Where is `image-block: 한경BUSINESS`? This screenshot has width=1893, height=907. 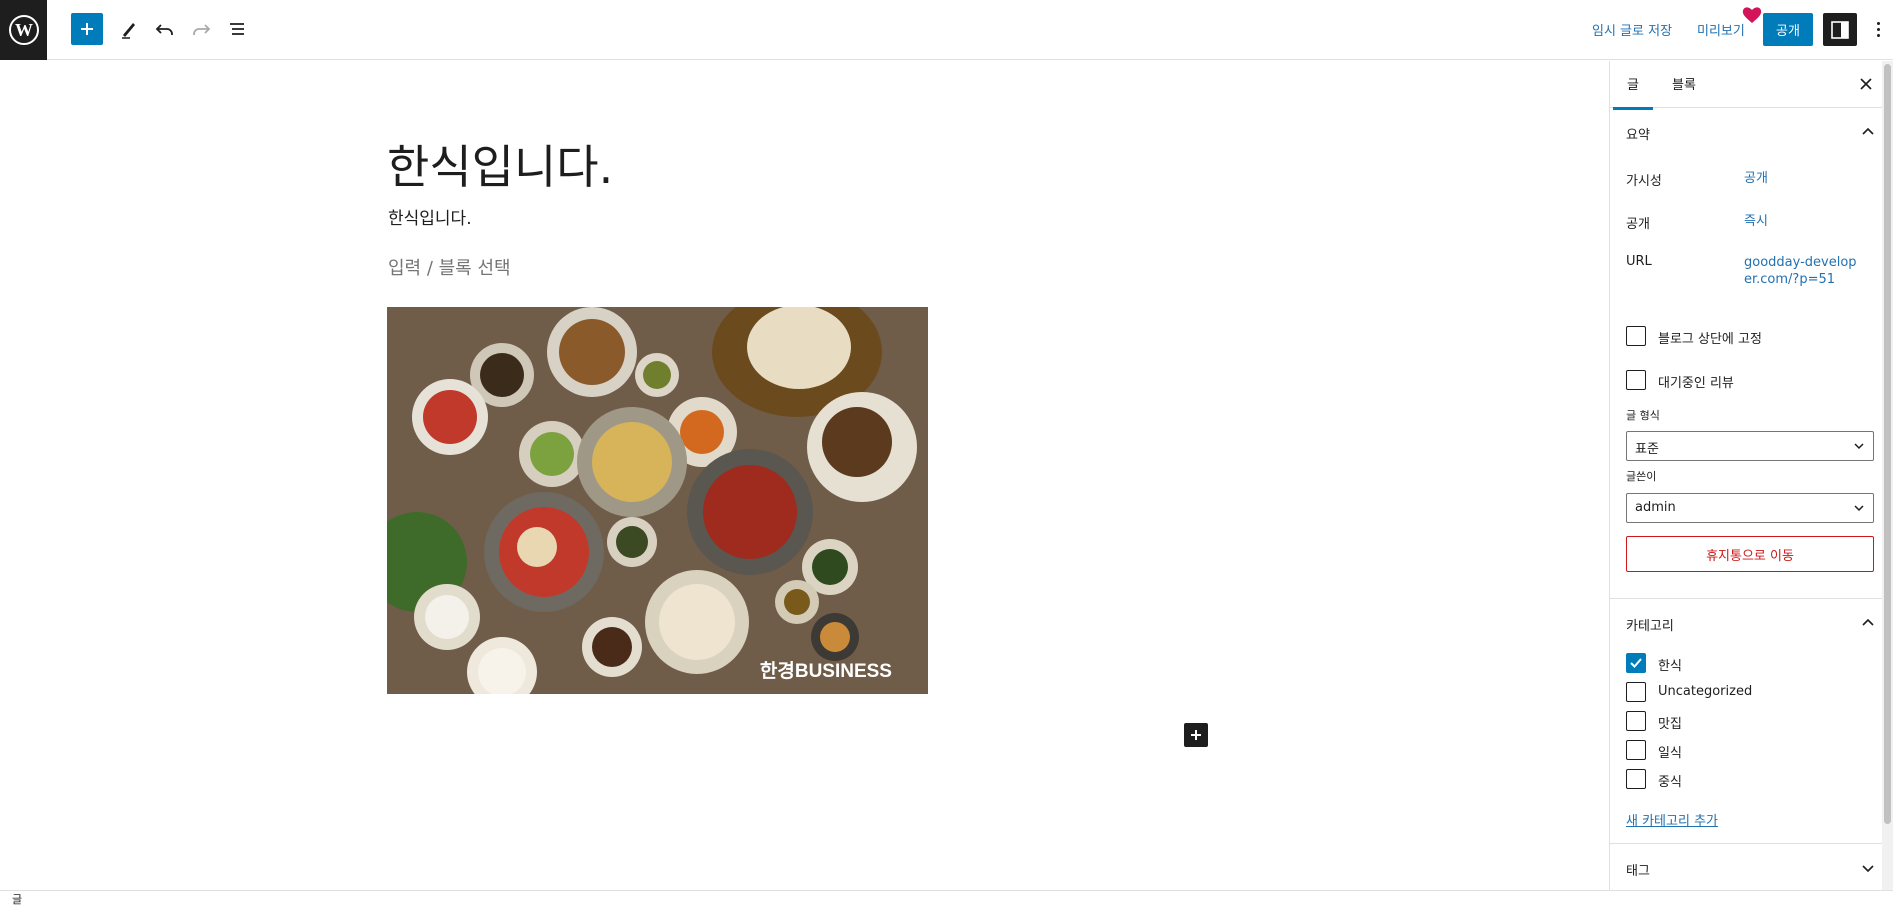
image-block: 한경BUSINESS is located at coordinates (657, 500).